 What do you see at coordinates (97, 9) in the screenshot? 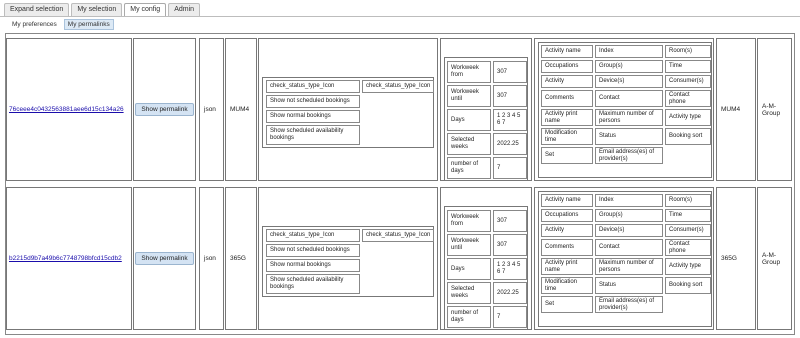
I see `tab-my-selection: My selection` at bounding box center [97, 9].